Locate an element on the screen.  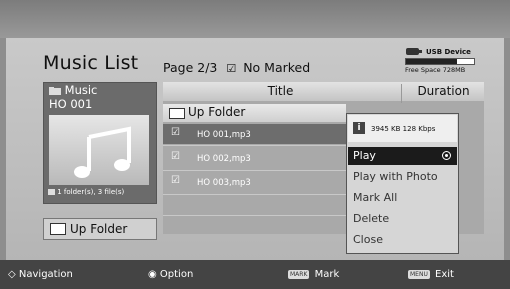
hint-mark: MARK Mark is located at coordinates (313, 274).